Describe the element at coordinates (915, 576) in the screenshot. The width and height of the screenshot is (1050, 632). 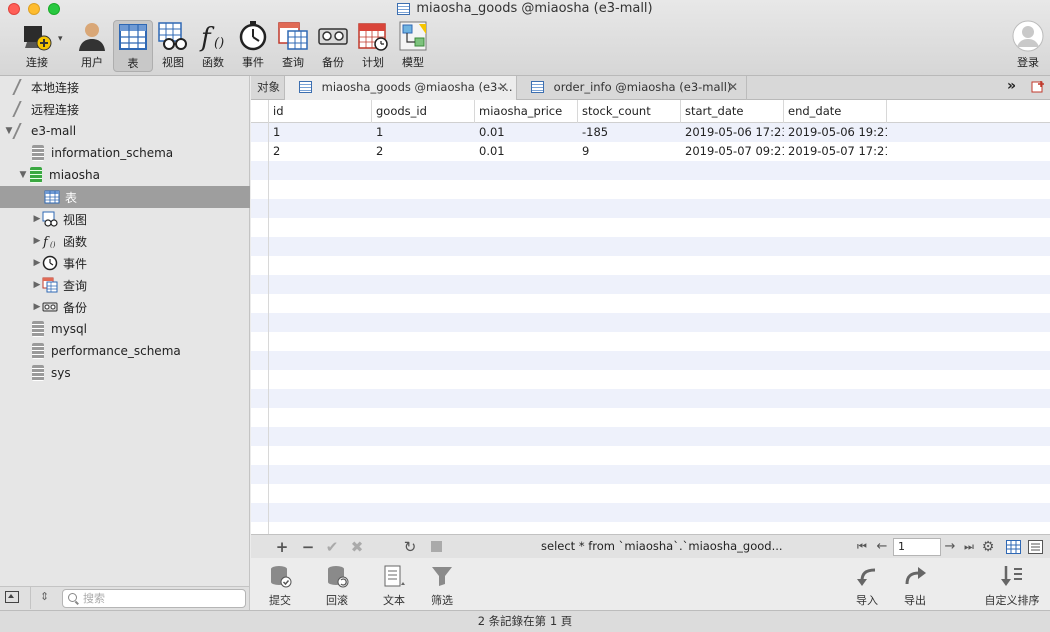
I see `export-arrow-icon` at that location.